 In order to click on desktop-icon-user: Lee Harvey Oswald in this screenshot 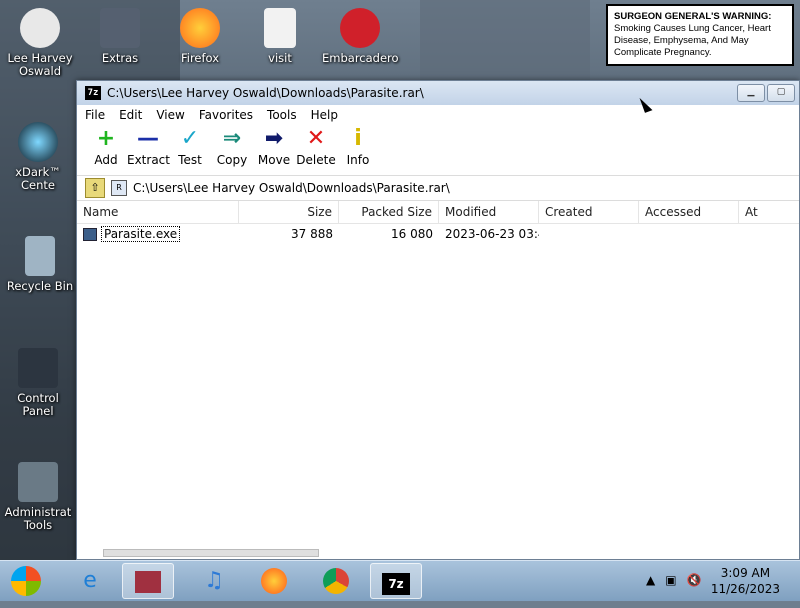, I will do `click(40, 43)`.